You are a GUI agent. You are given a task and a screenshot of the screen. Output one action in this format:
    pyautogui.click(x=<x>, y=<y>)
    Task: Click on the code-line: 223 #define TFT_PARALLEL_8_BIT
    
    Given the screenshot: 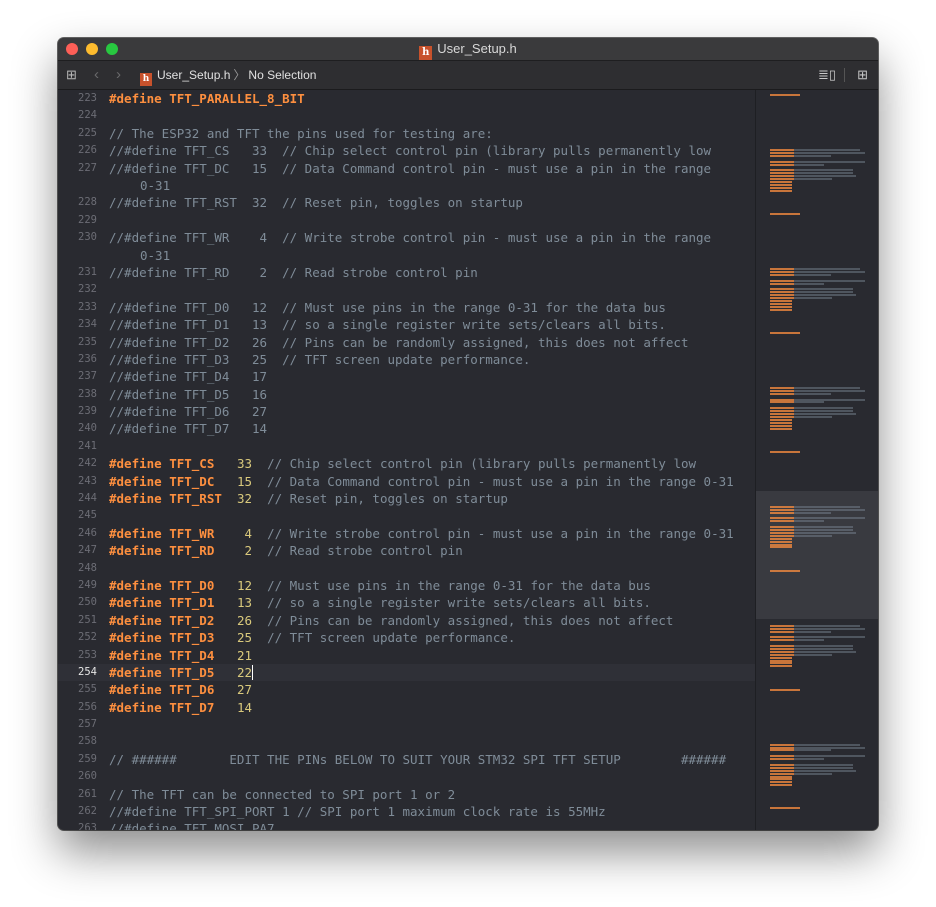 What is the action you would take?
    pyautogui.click(x=406, y=98)
    